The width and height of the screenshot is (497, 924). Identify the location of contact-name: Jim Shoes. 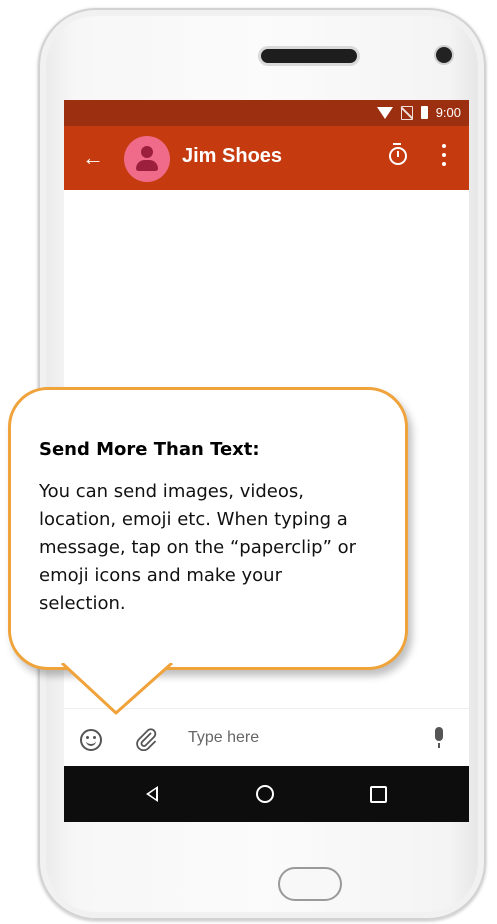
(232, 156).